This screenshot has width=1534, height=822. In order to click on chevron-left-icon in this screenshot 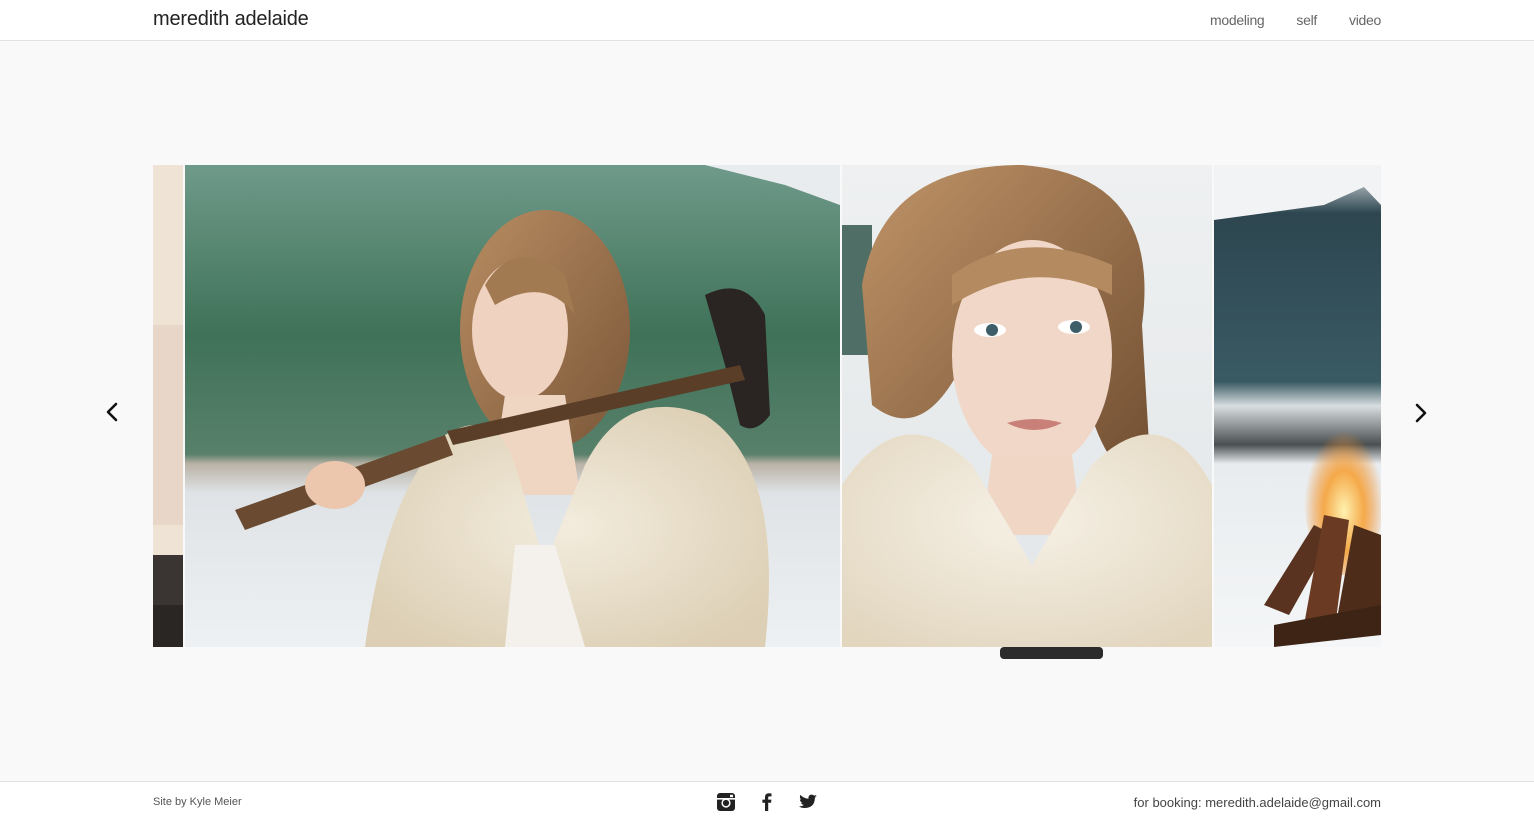, I will do `click(112, 412)`.